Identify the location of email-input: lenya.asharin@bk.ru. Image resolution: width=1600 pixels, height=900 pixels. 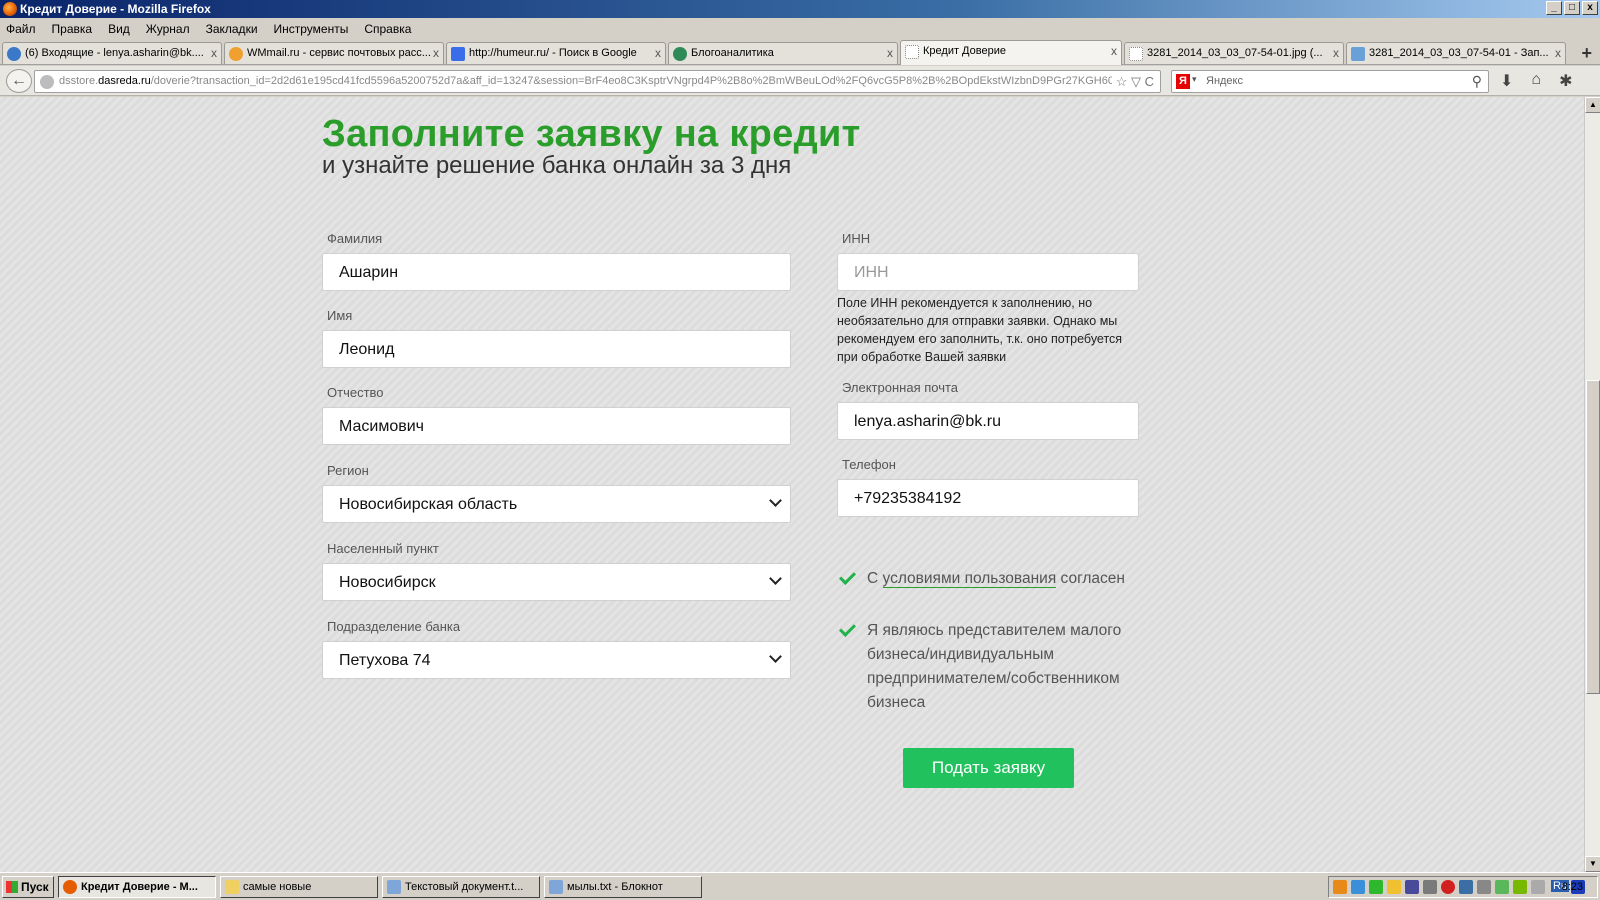
(988, 421).